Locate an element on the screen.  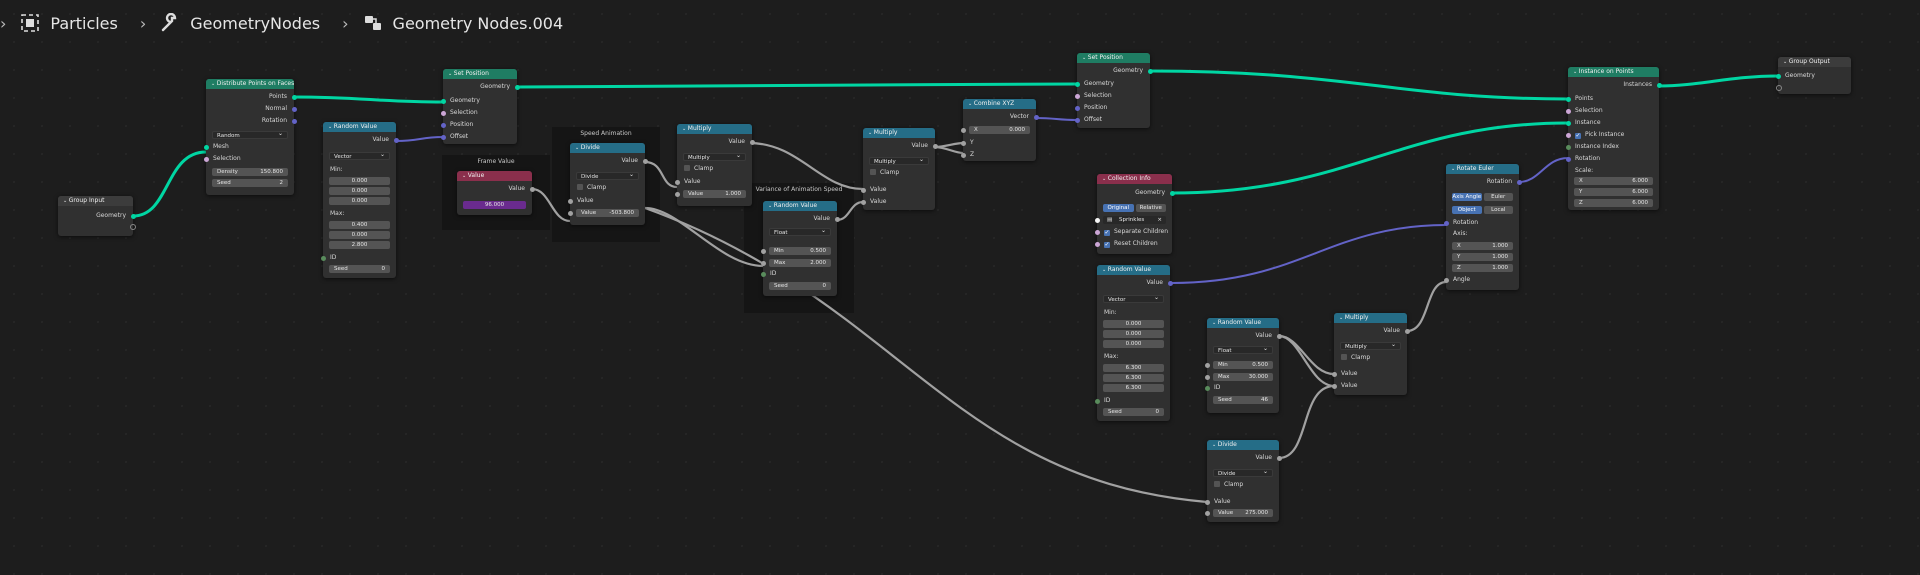
value-field: Value -503.800 is located at coordinates (607, 213).